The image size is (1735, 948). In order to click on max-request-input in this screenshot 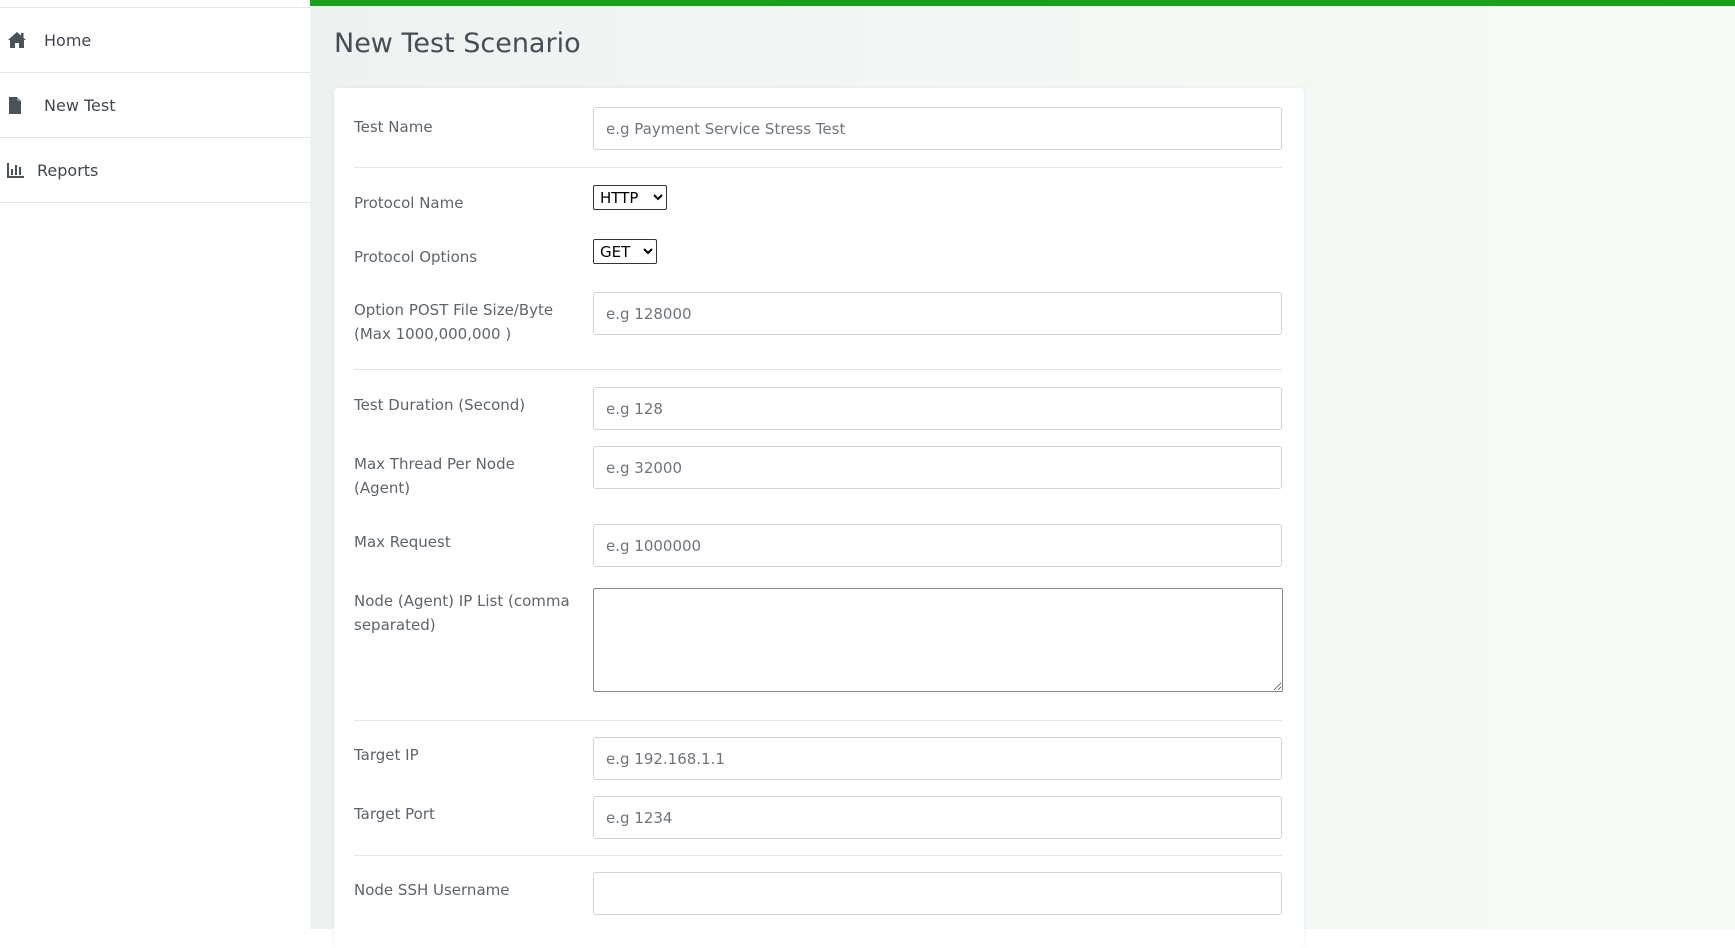, I will do `click(937, 545)`.